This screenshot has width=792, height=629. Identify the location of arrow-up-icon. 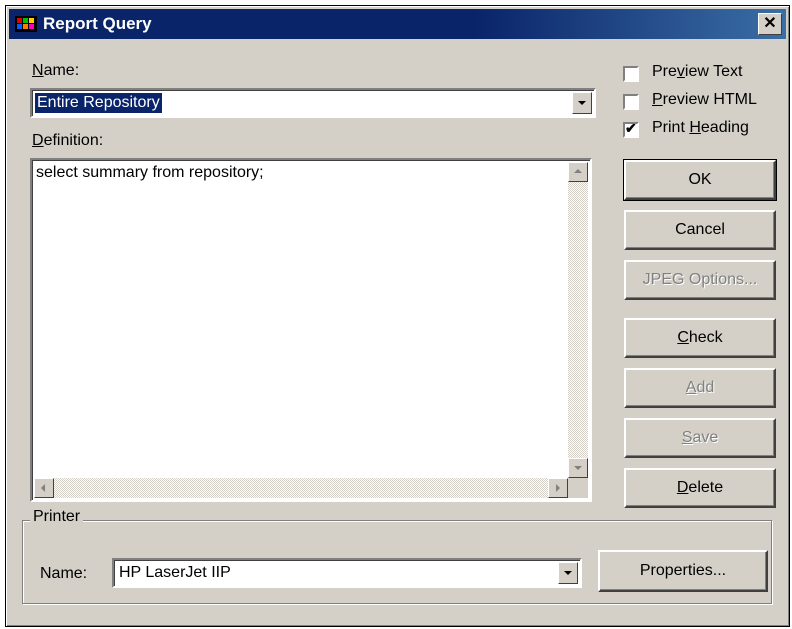
(578, 171).